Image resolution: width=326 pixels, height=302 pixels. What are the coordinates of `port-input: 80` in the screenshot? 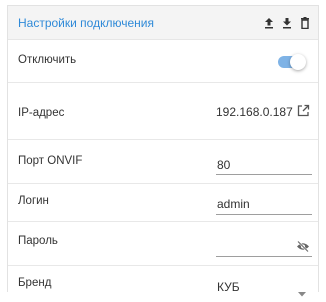 It's located at (223, 165).